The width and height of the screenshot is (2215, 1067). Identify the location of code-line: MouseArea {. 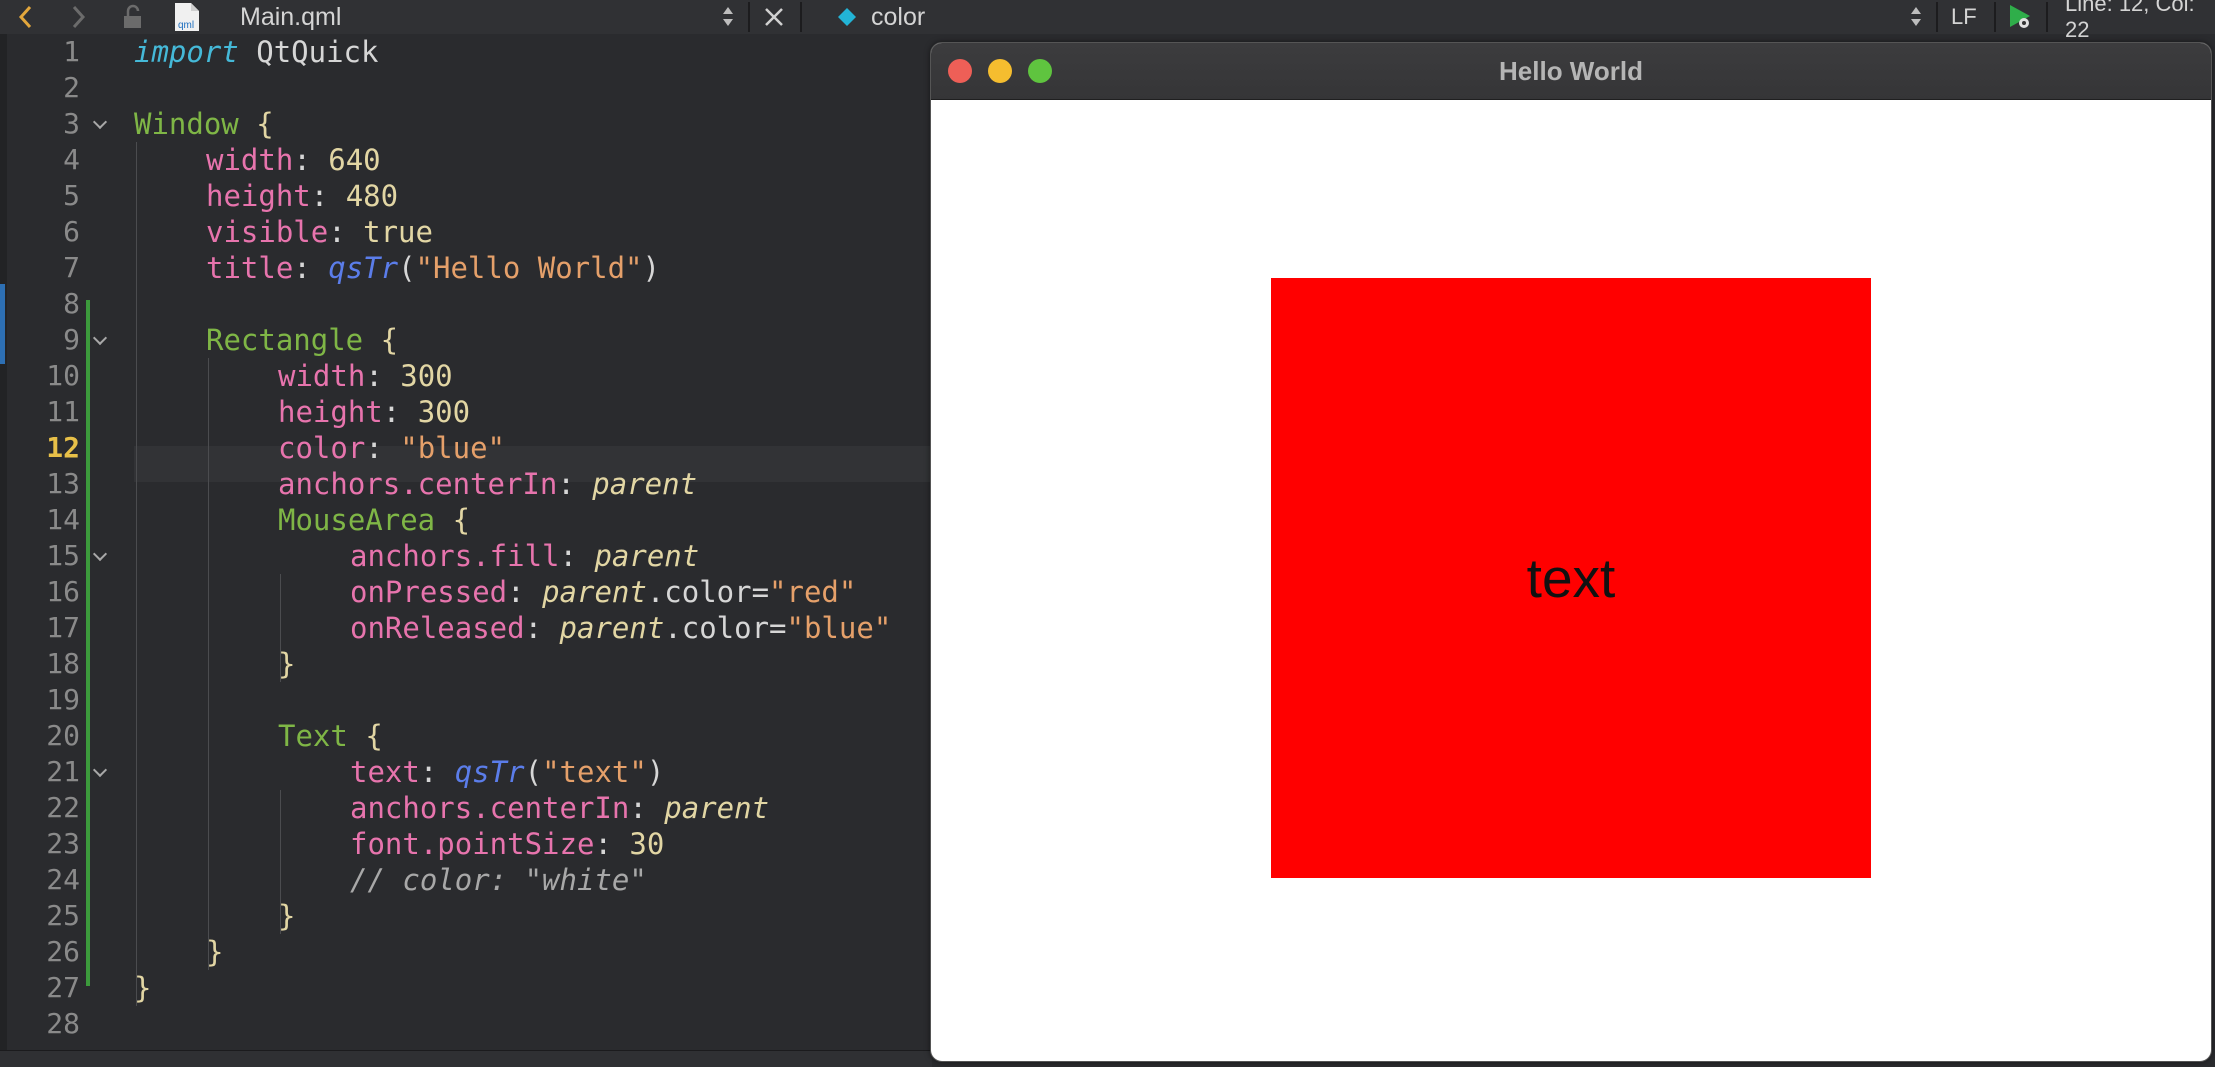
(374, 520).